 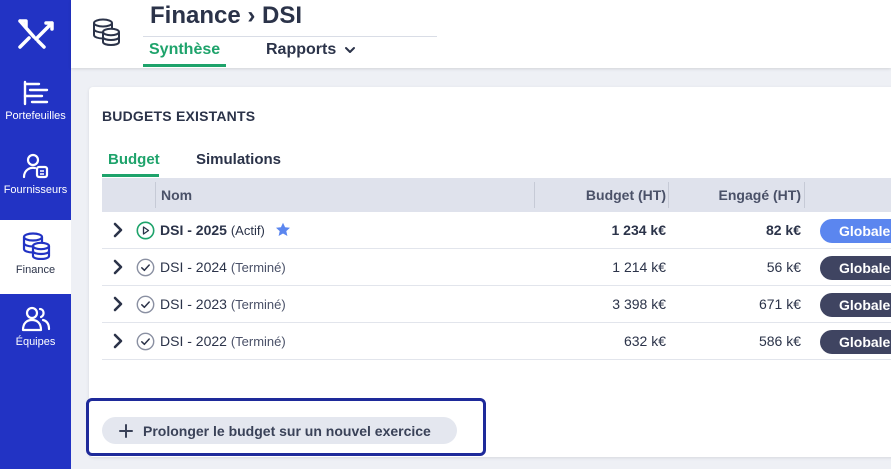 I want to click on budget-status: (Actif), so click(x=247, y=230).